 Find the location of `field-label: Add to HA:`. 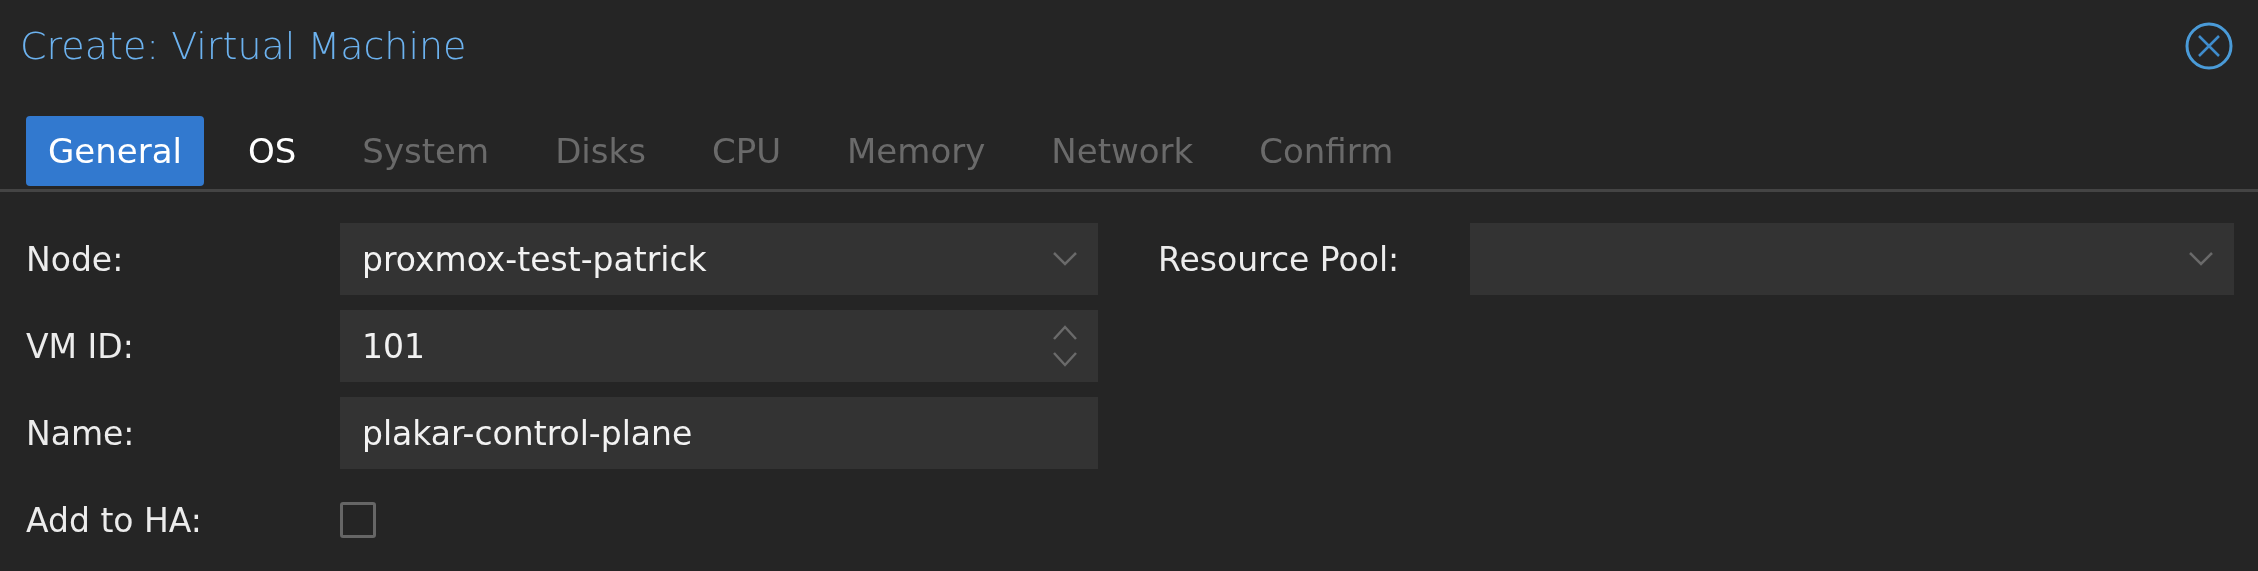

field-label: Add to HA: is located at coordinates (114, 520).